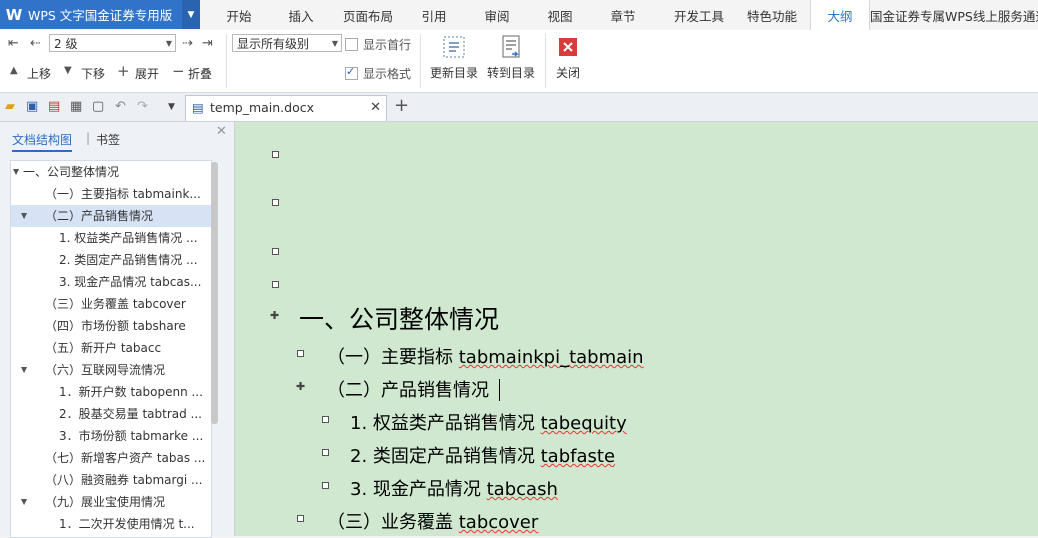  Describe the element at coordinates (239, 15) in the screenshot. I see `tab-home: 开始` at that location.